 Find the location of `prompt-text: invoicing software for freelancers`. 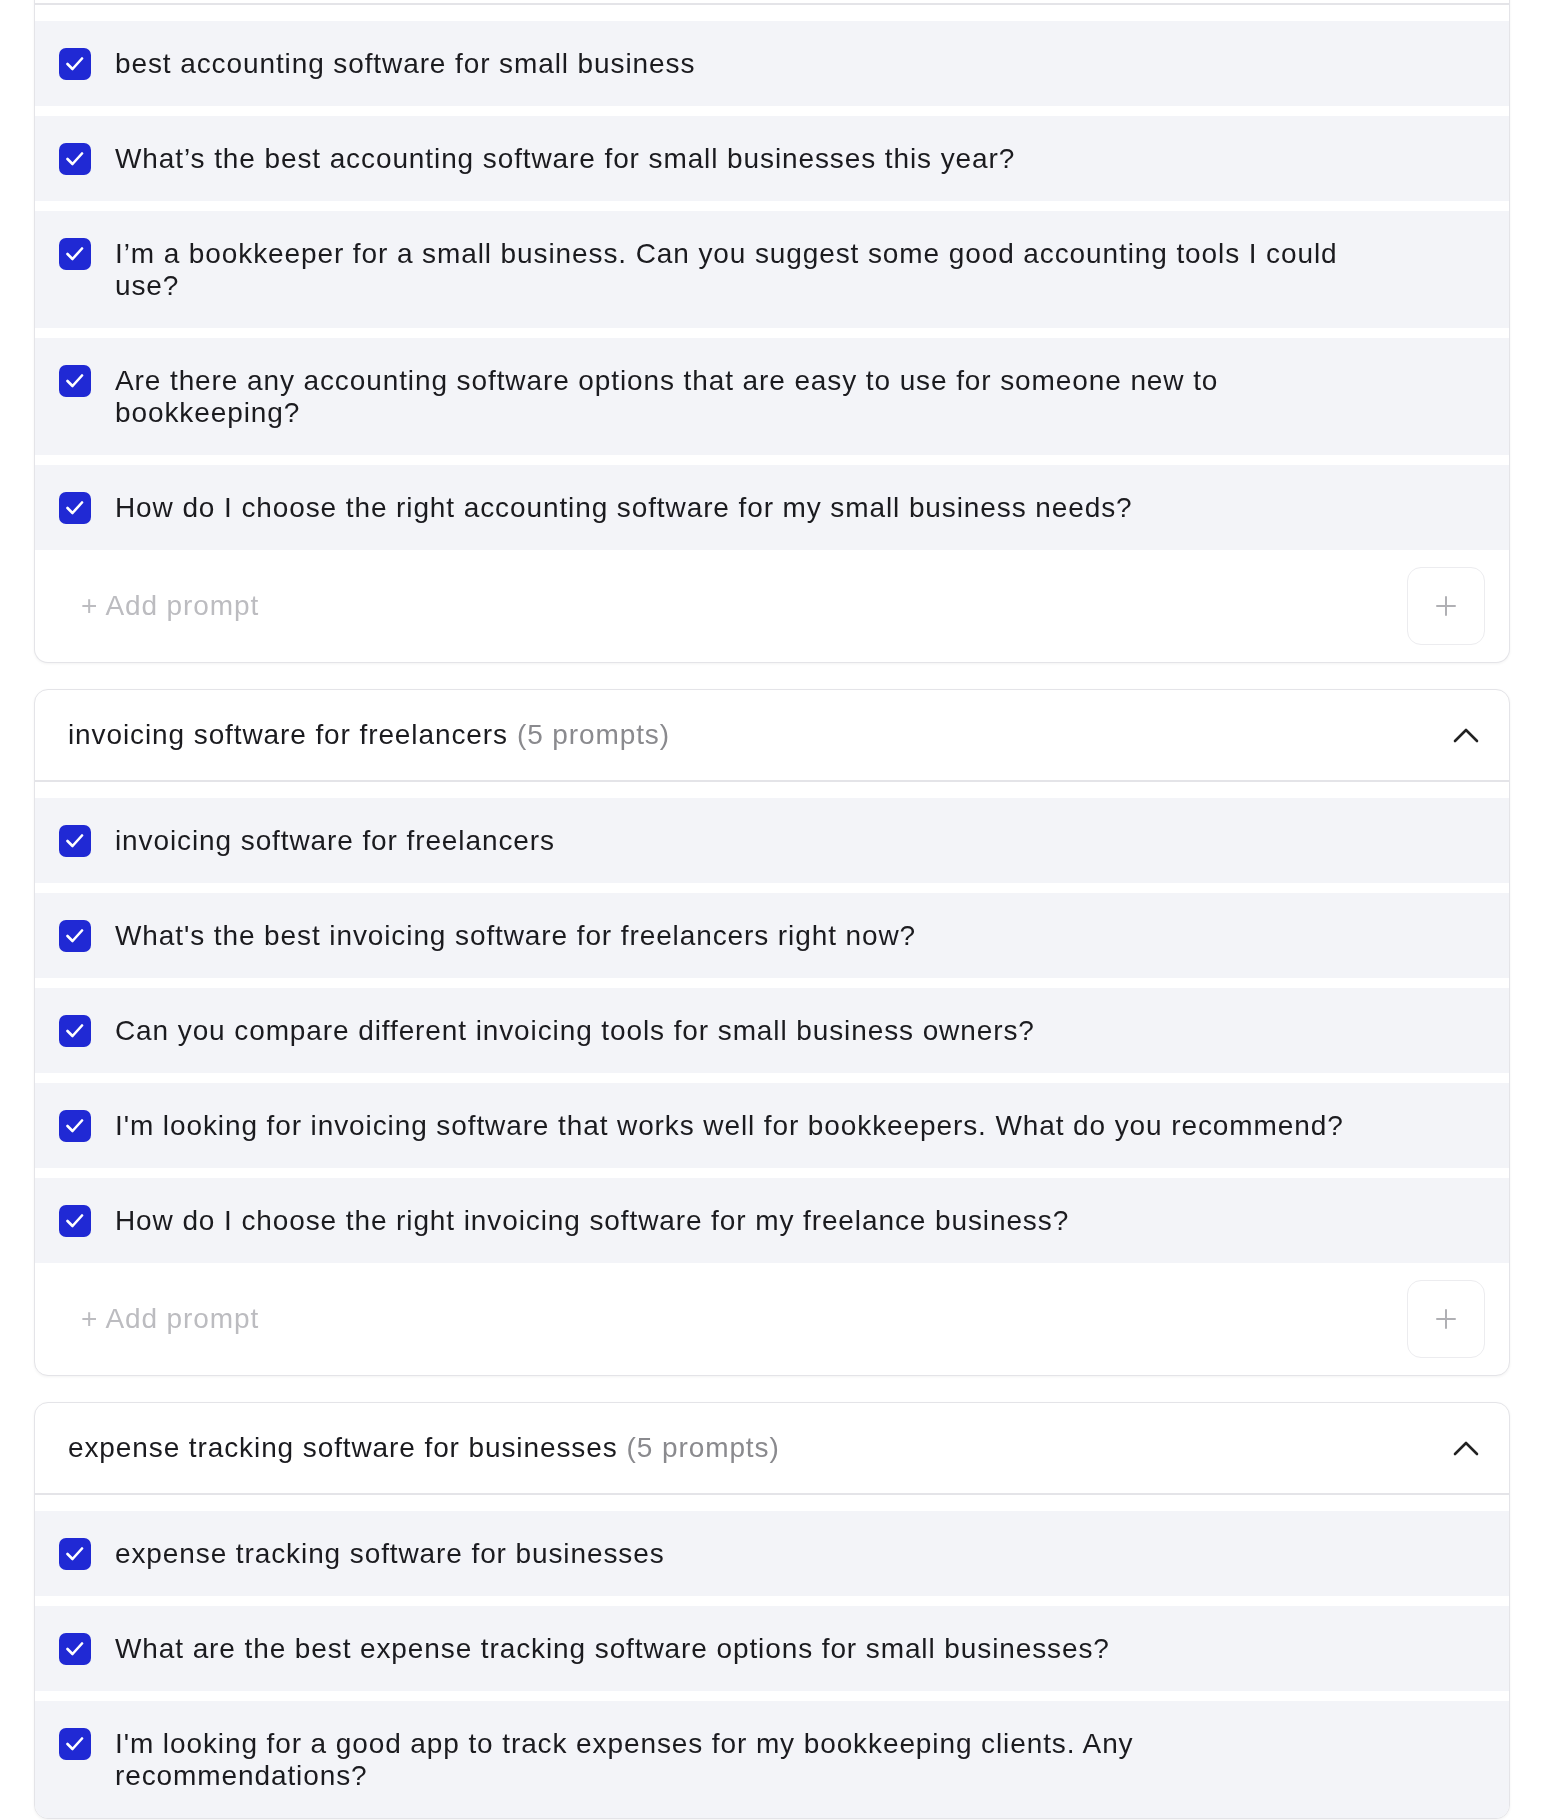

prompt-text: invoicing software for freelancers is located at coordinates (335, 841).